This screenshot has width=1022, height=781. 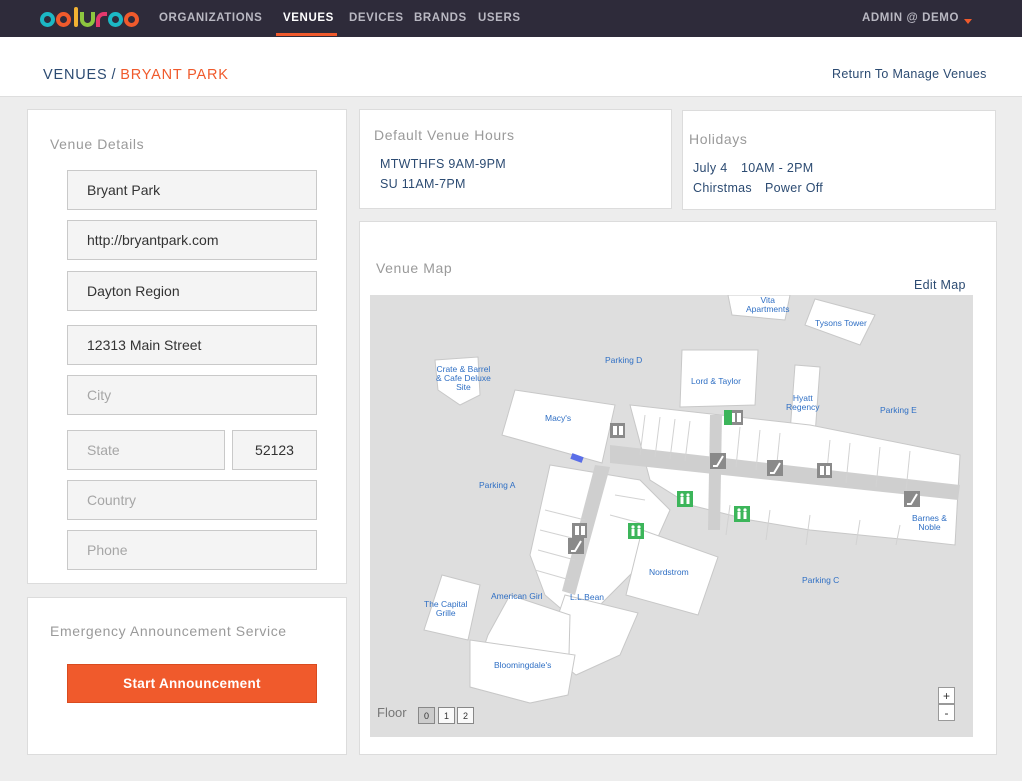 What do you see at coordinates (523, 665) in the screenshot?
I see `map-label-bloomingdales: Bloomingdale's` at bounding box center [523, 665].